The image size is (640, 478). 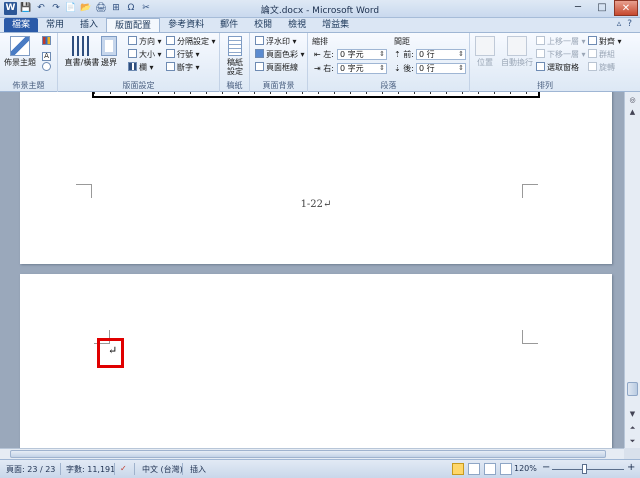 I want to click on position-button: 位置, so click(x=485, y=51).